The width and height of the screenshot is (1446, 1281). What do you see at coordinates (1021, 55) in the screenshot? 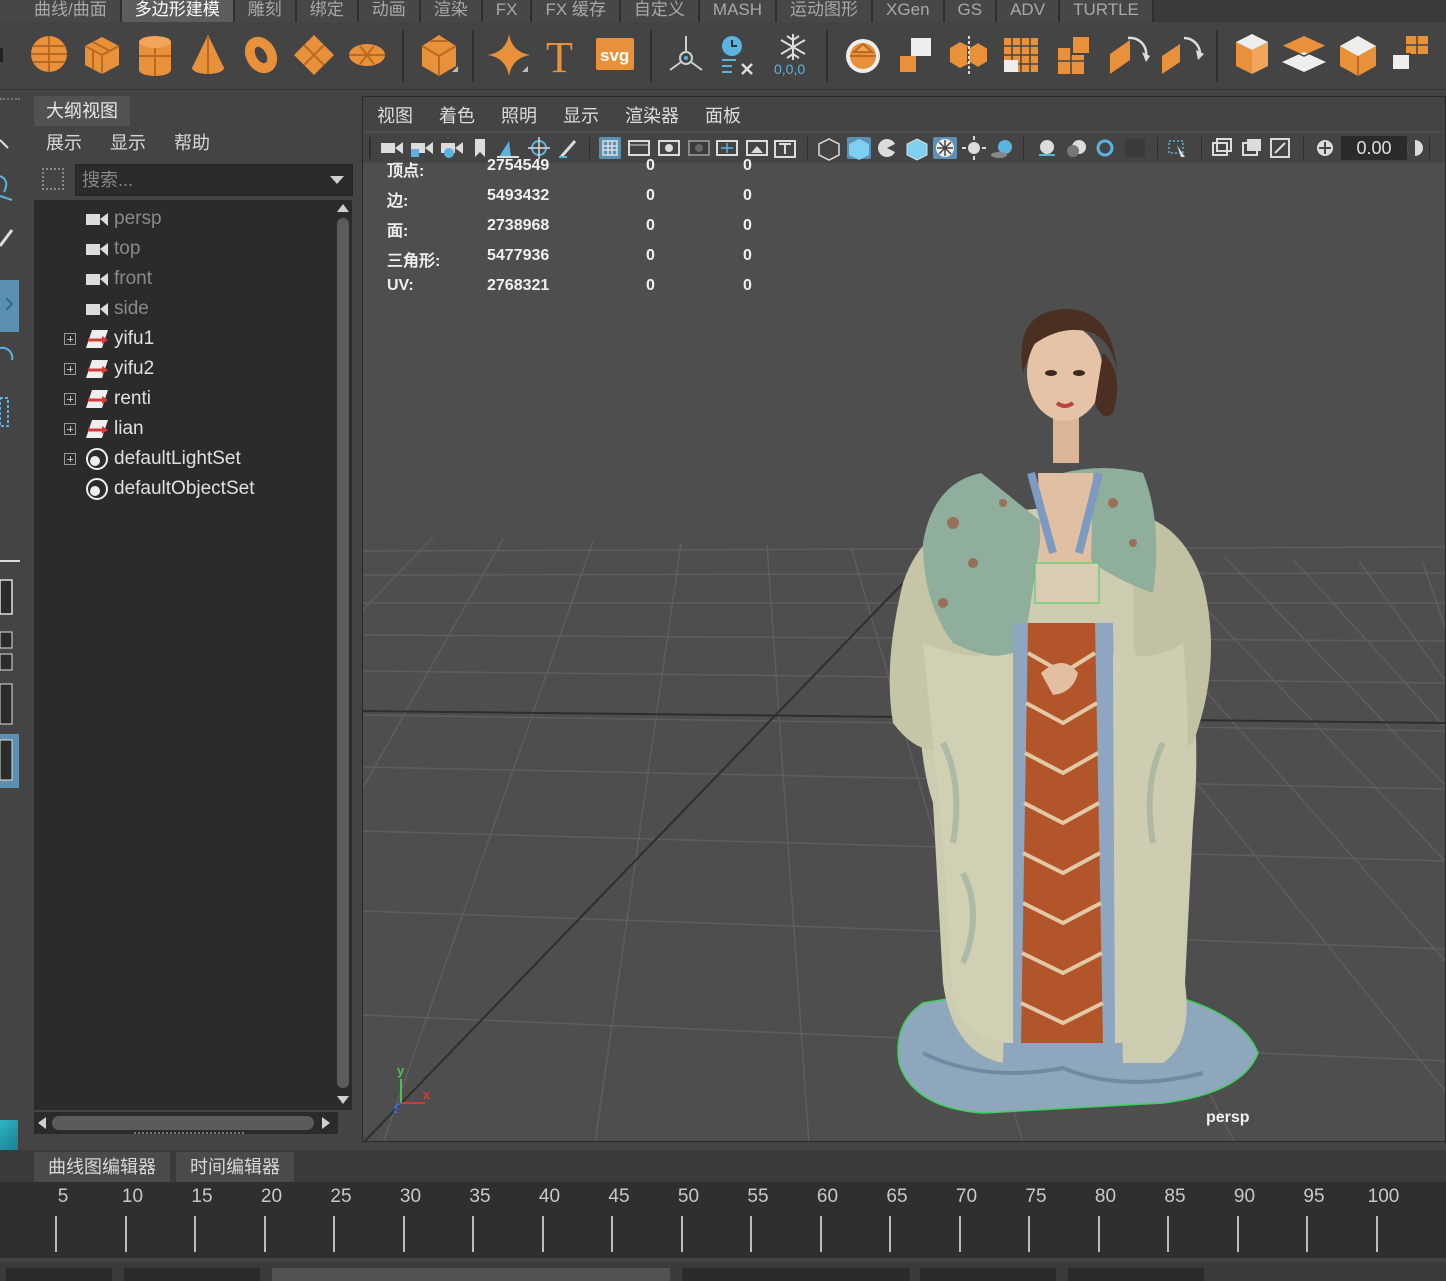
I see `smooth-icon` at bounding box center [1021, 55].